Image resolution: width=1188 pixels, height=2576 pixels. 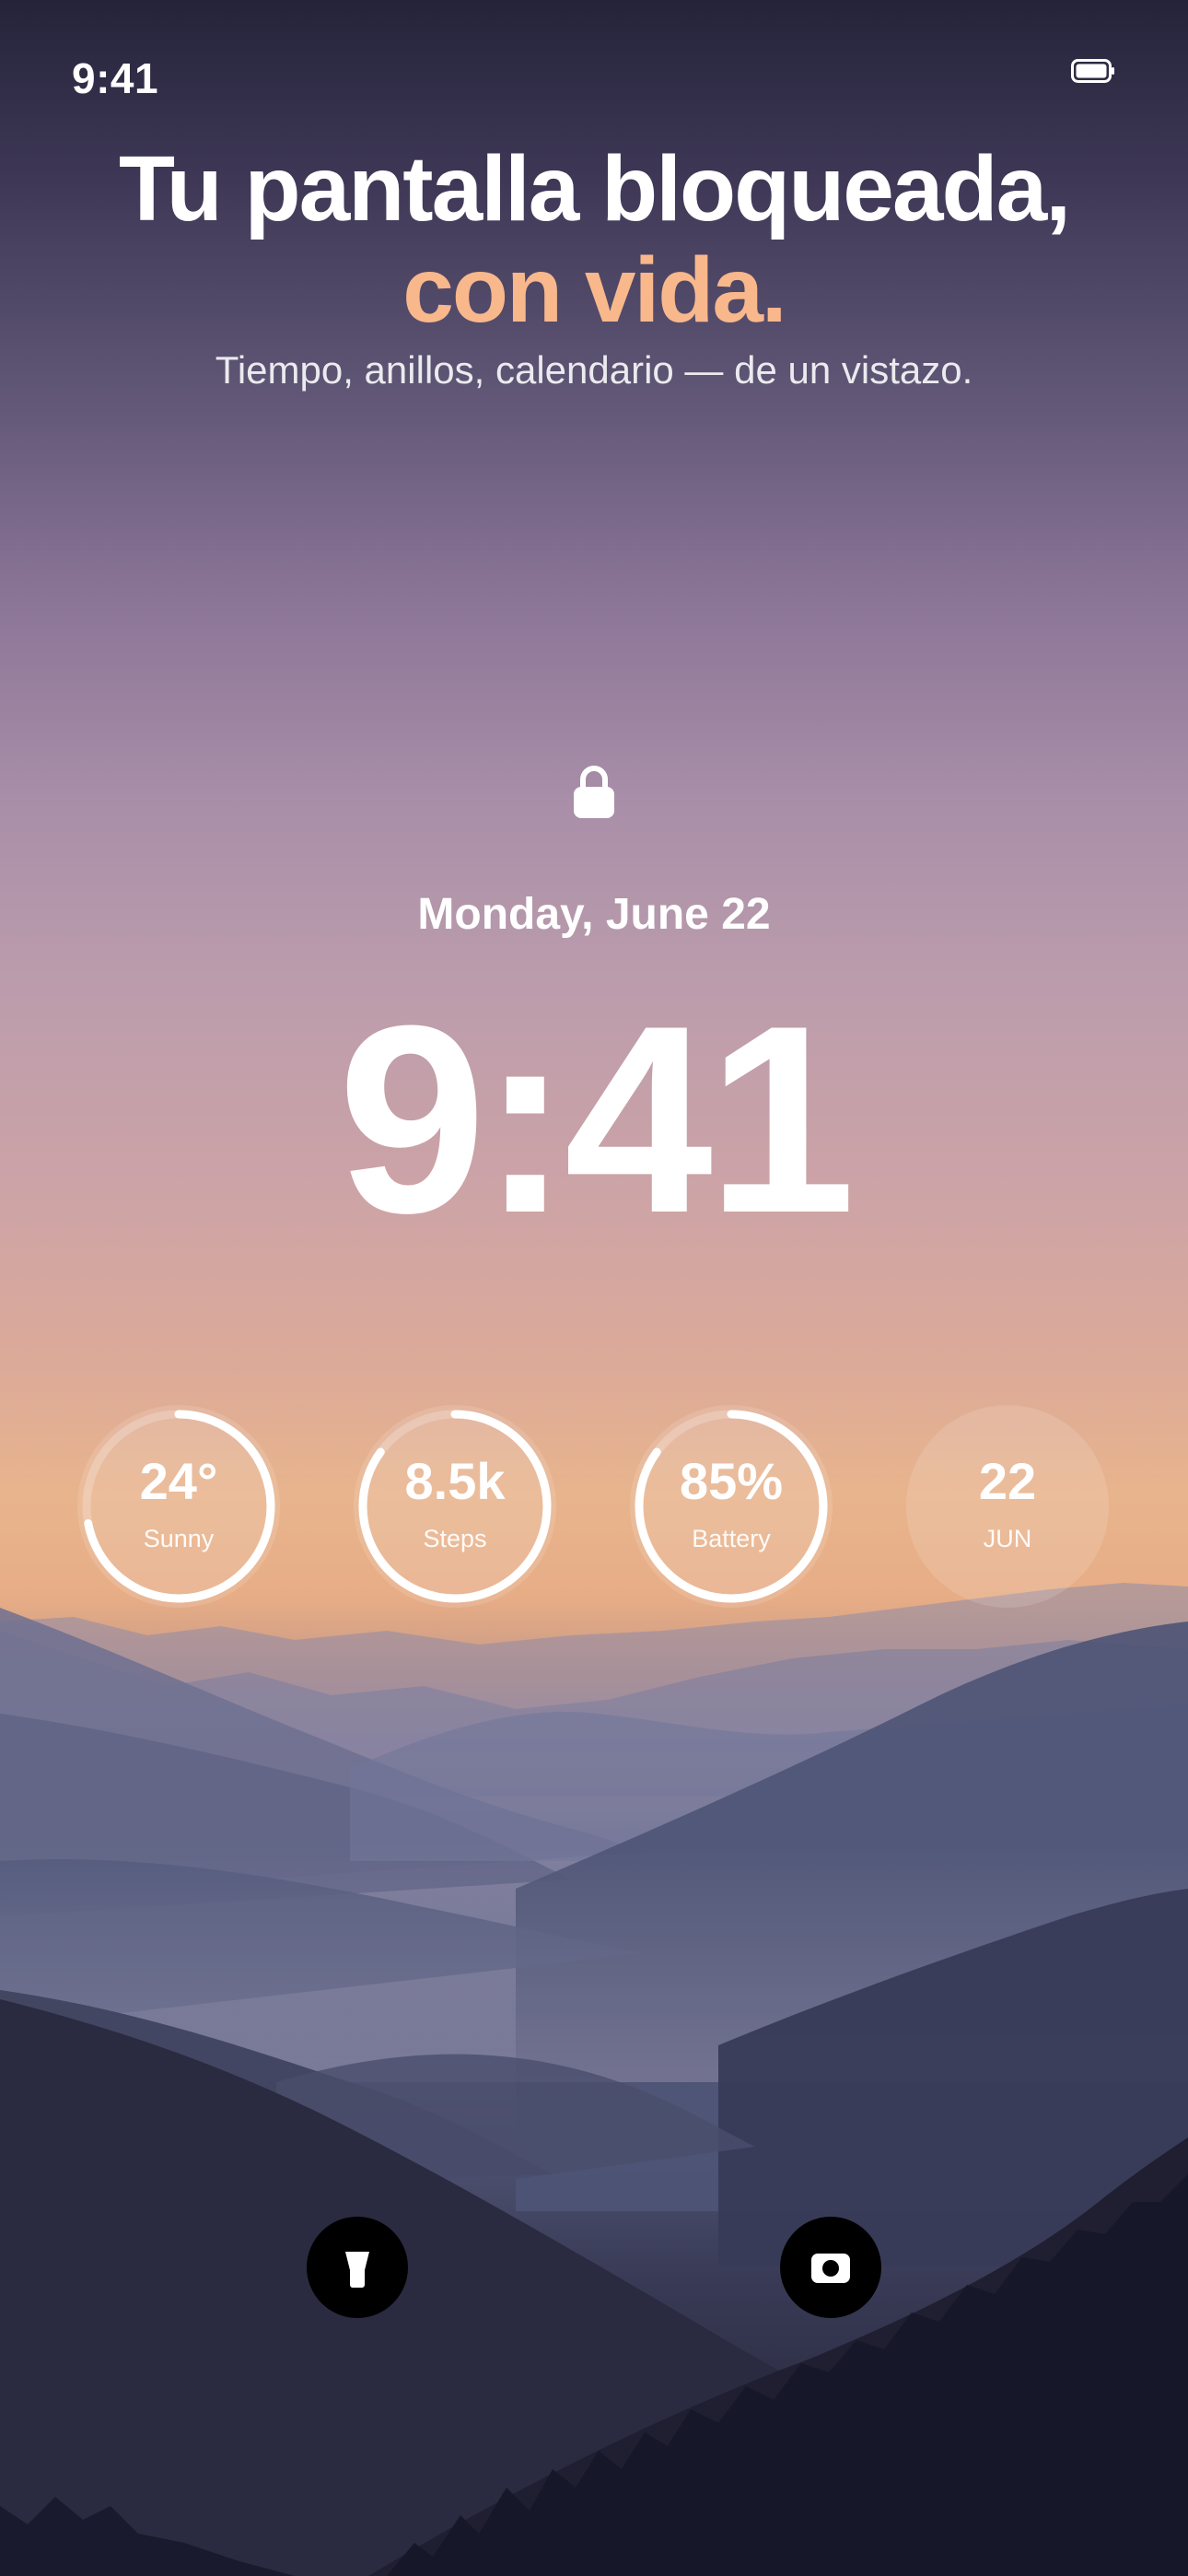 I want to click on flashlight-button, so click(x=357, y=2267).